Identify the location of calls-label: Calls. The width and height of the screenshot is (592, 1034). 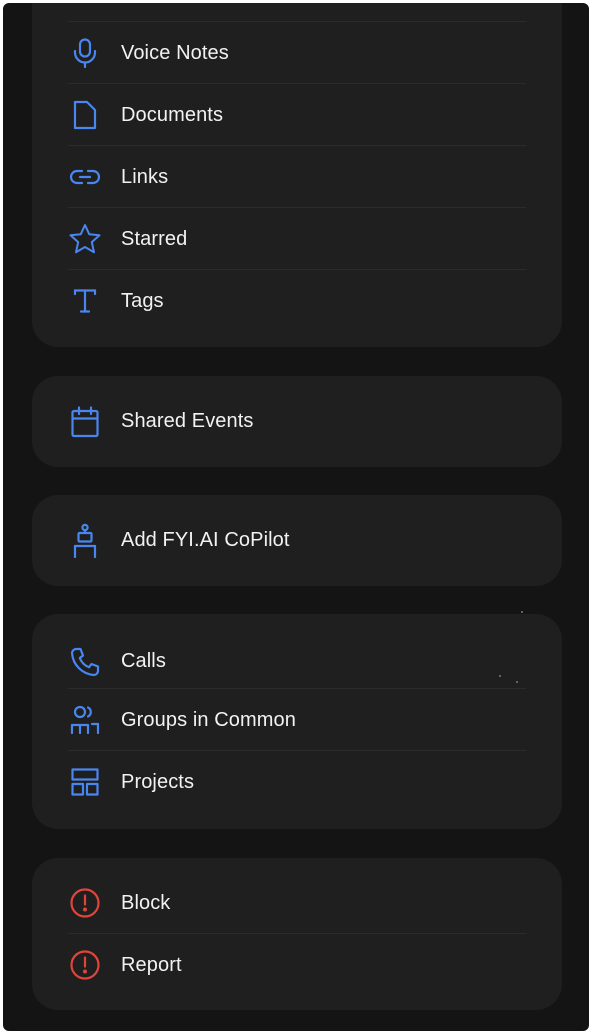
(143, 661).